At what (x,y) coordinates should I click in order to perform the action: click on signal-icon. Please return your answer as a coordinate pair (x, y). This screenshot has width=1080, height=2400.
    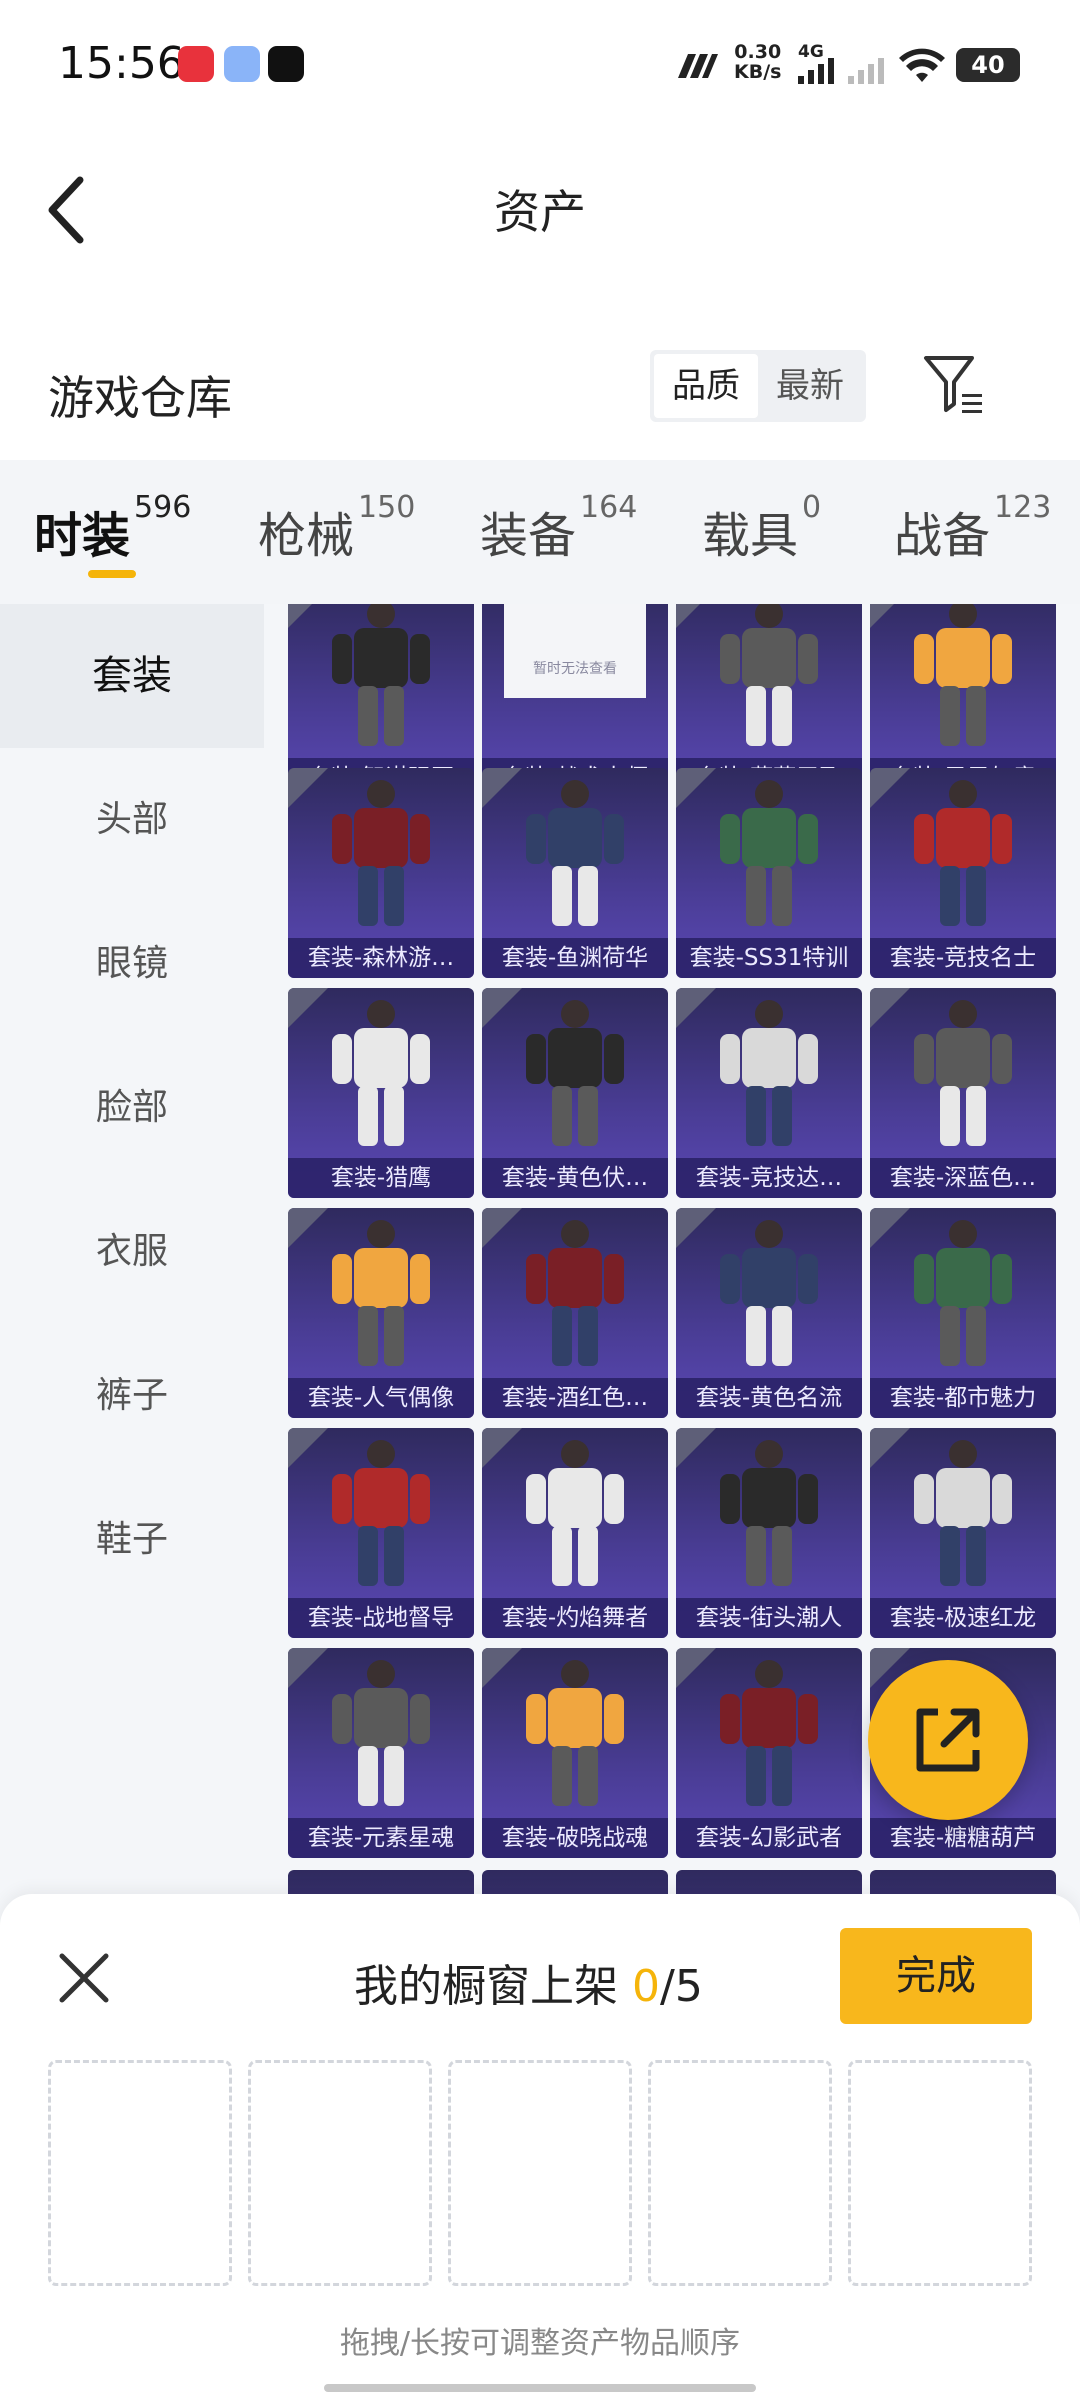
    Looking at the image, I should click on (698, 66).